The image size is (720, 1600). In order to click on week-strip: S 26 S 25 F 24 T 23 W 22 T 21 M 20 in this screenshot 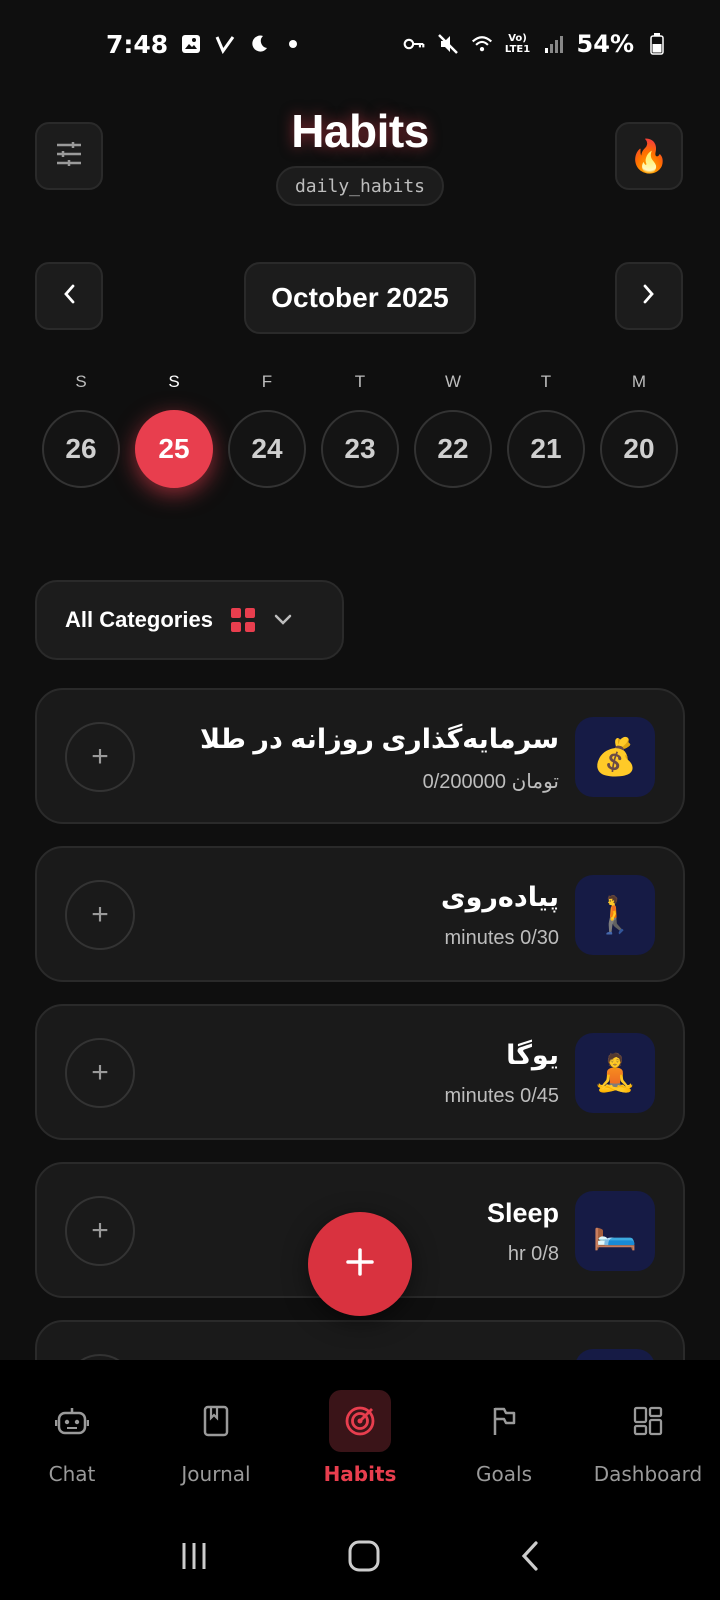, I will do `click(360, 430)`.